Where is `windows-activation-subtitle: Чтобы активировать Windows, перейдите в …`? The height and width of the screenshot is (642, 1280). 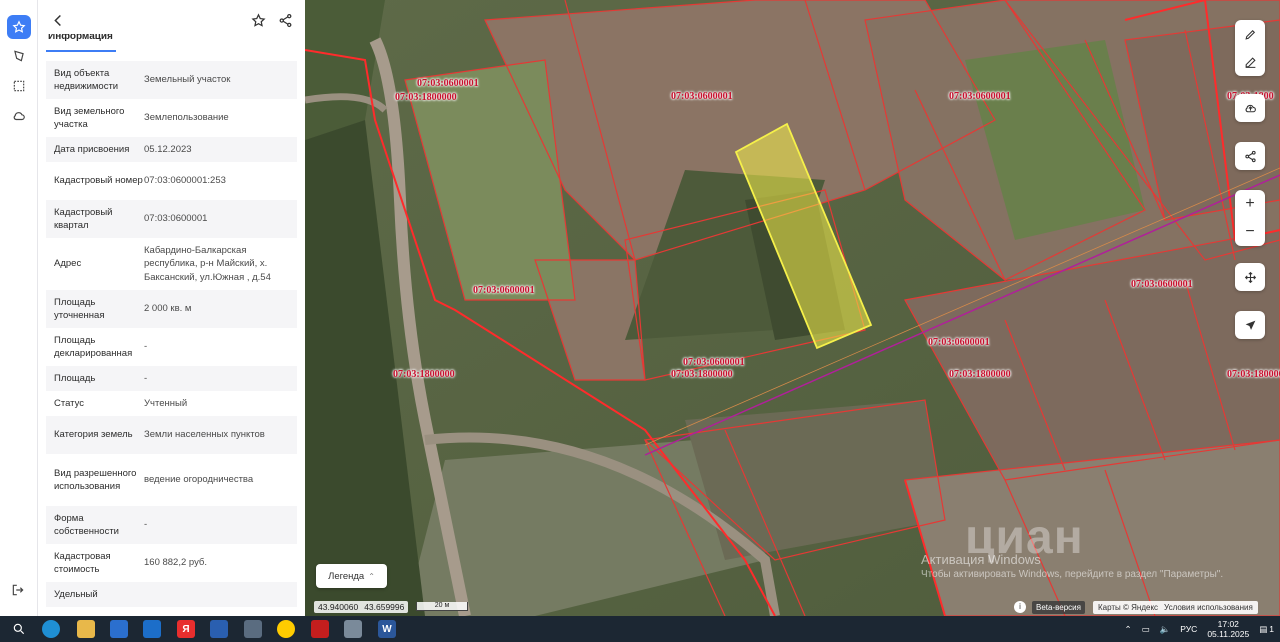 windows-activation-subtitle: Чтобы активировать Windows, перейдите в … is located at coordinates (1072, 574).